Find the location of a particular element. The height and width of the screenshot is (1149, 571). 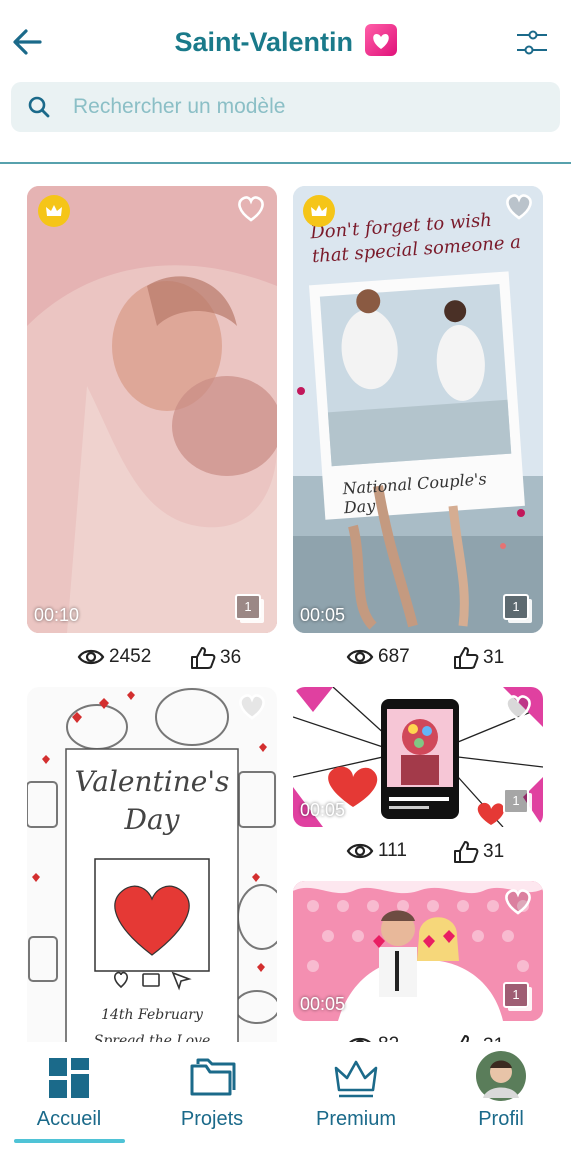

bottom-navigation: Accueil Projets Premium Profil is located at coordinates (285, 1095).